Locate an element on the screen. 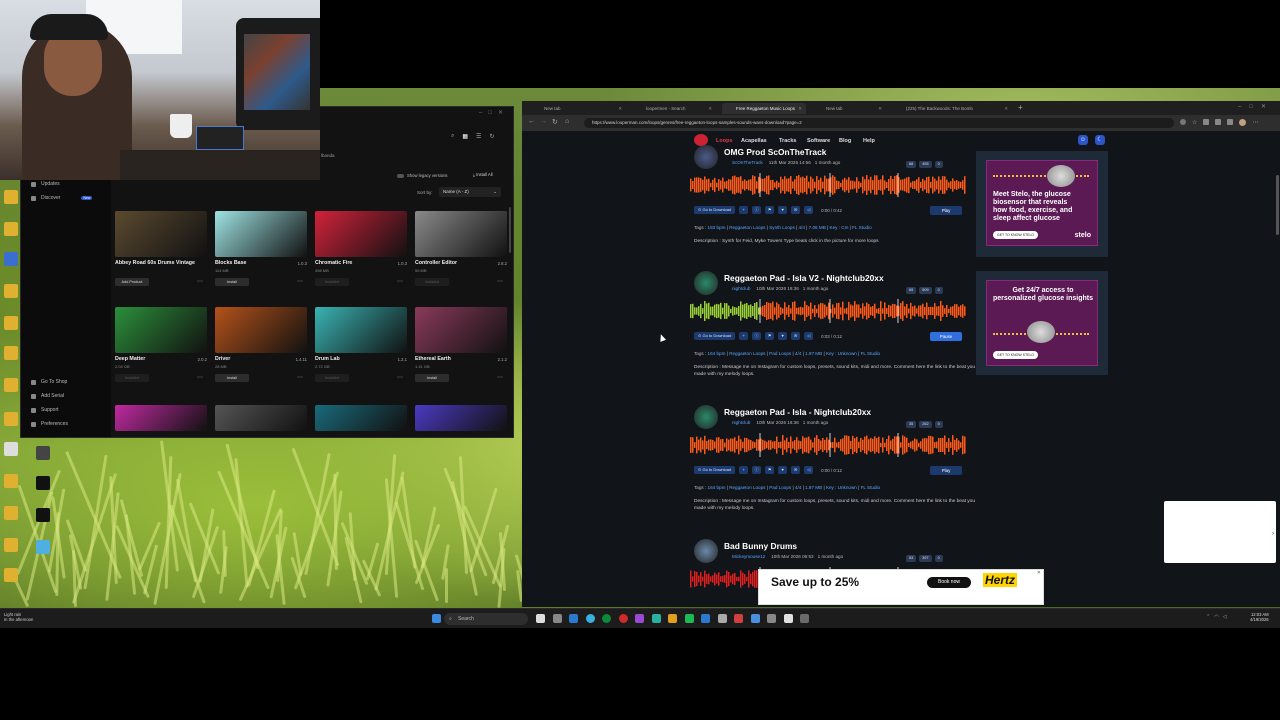 This screenshot has width=1280, height=720. tag-link: 1.97 MB is located at coordinates (813, 487).